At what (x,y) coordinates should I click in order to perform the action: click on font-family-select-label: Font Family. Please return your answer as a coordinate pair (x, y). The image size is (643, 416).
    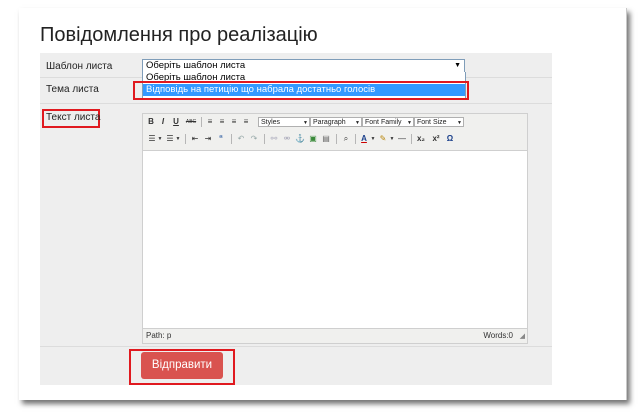
    Looking at the image, I should click on (383, 122).